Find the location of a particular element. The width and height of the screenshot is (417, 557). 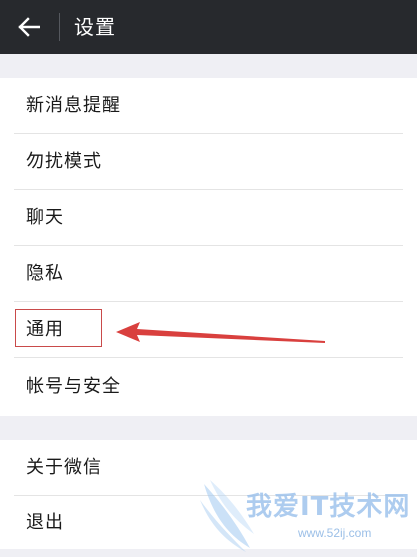

settings-item-account-security: 帐号与安全 is located at coordinates (208, 387).